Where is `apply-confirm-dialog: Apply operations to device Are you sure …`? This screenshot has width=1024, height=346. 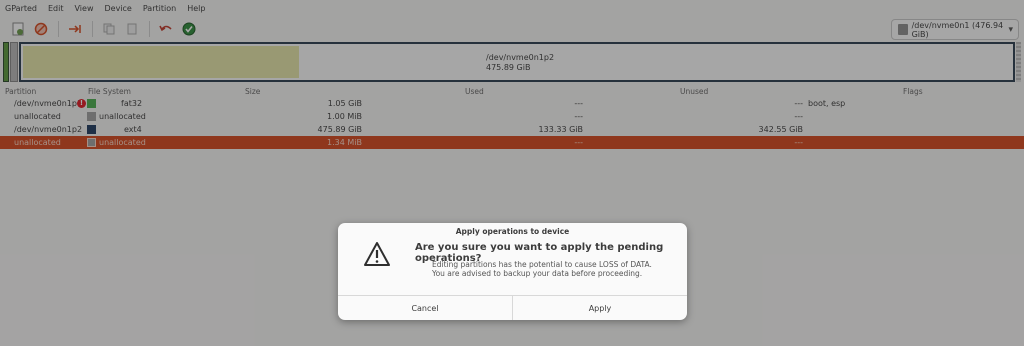
apply-confirm-dialog: Apply operations to device Are you sure … is located at coordinates (512, 271).